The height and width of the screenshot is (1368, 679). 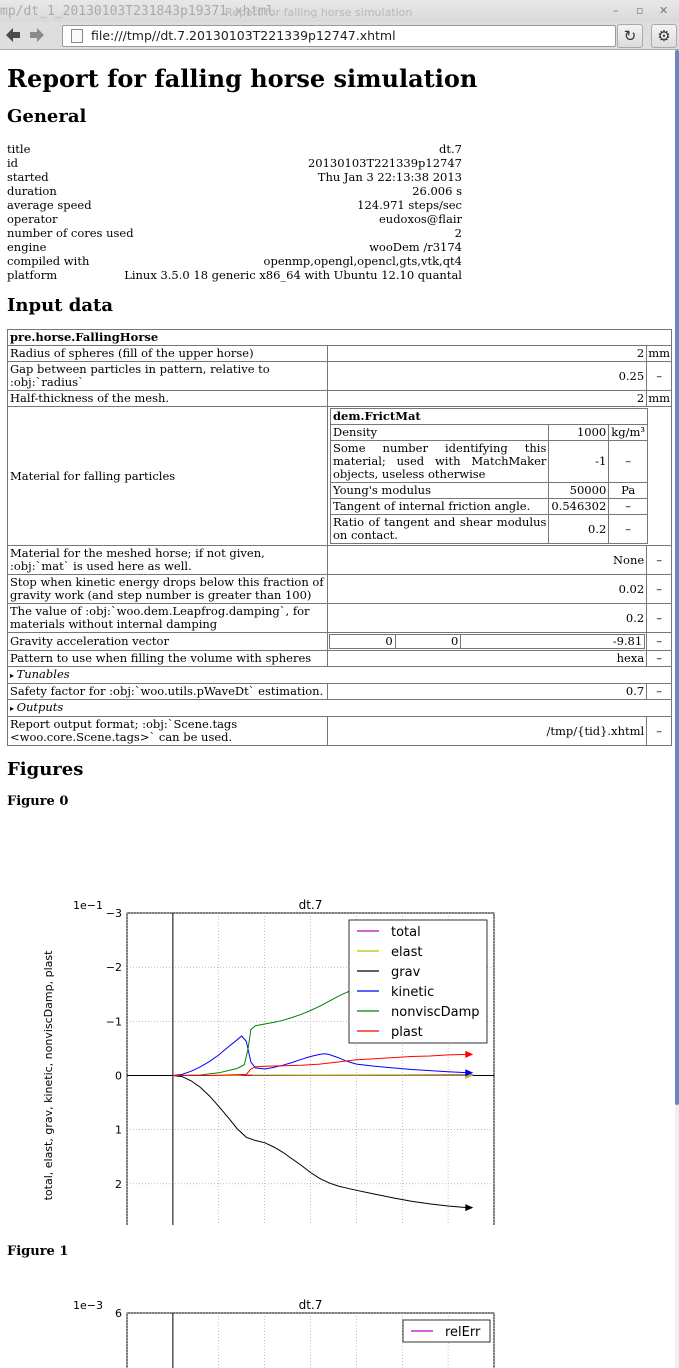 I want to click on chart-title: dt.7, so click(x=311, y=905).